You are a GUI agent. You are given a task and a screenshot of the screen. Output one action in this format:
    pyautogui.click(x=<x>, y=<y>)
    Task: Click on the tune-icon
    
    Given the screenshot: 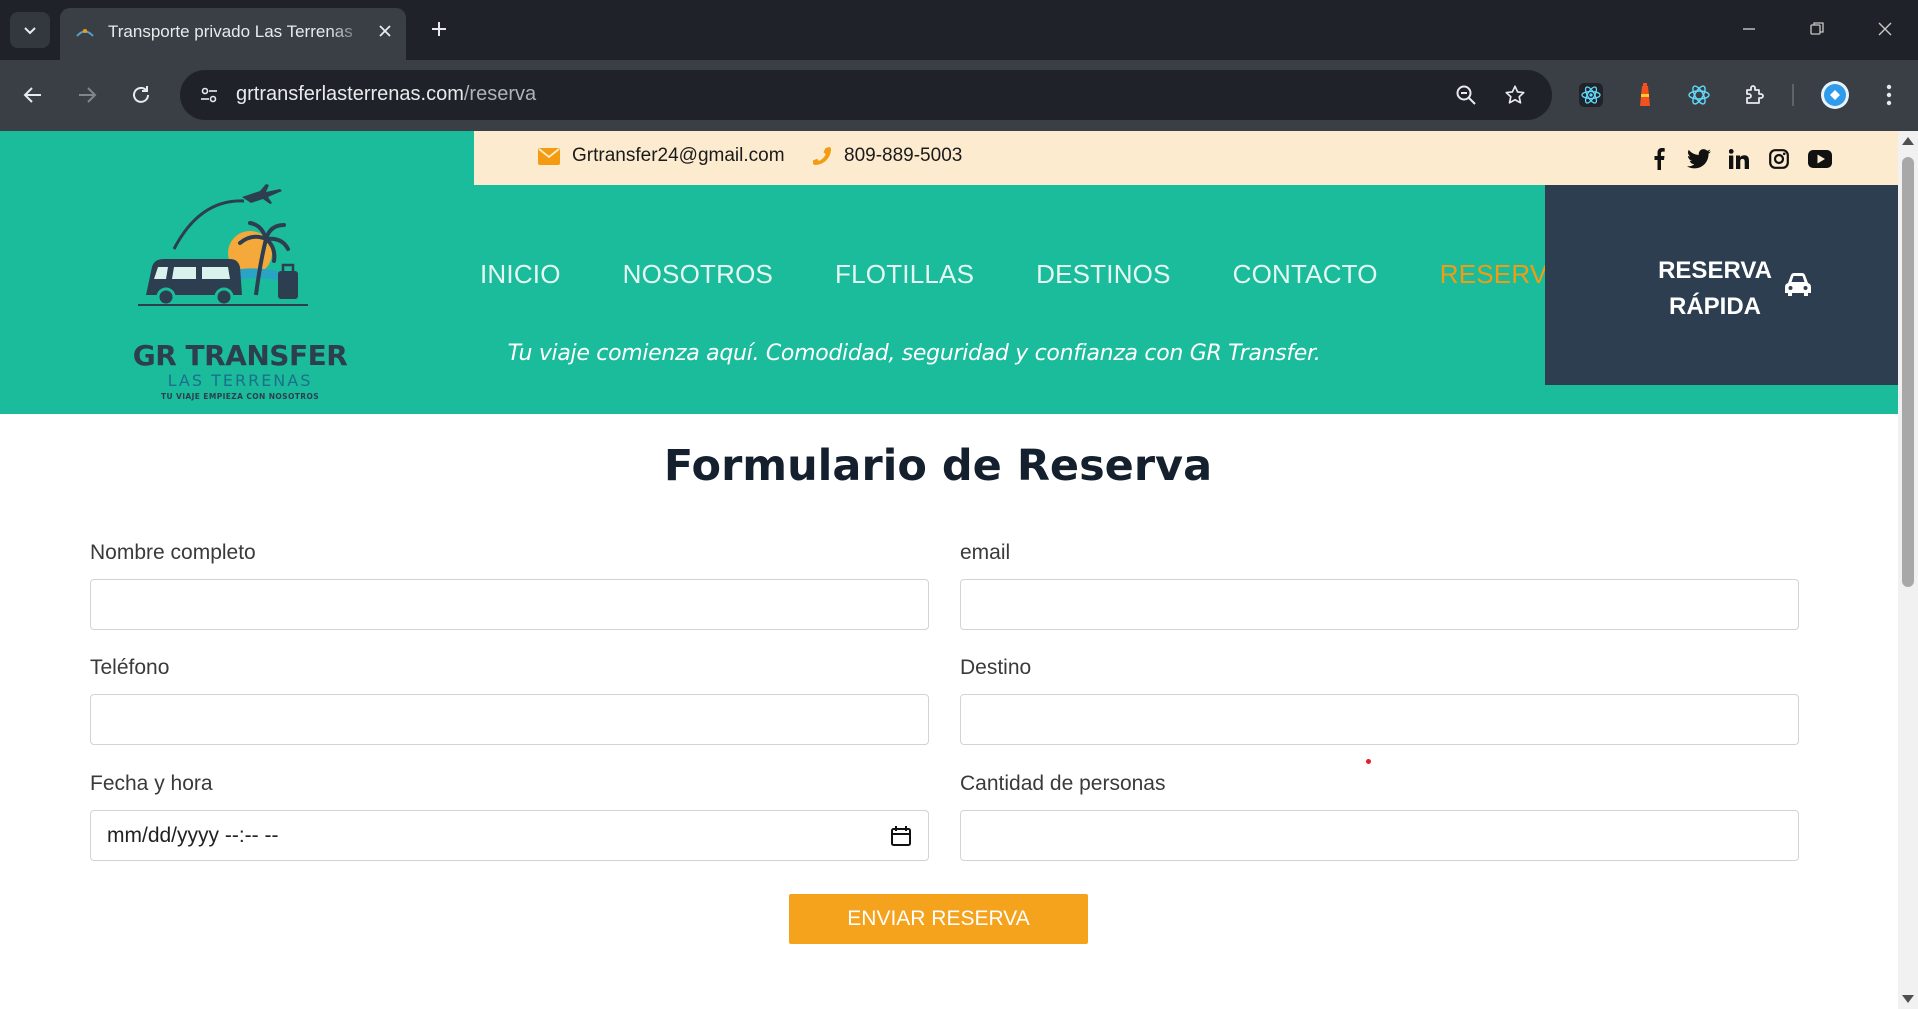 What is the action you would take?
    pyautogui.click(x=209, y=95)
    